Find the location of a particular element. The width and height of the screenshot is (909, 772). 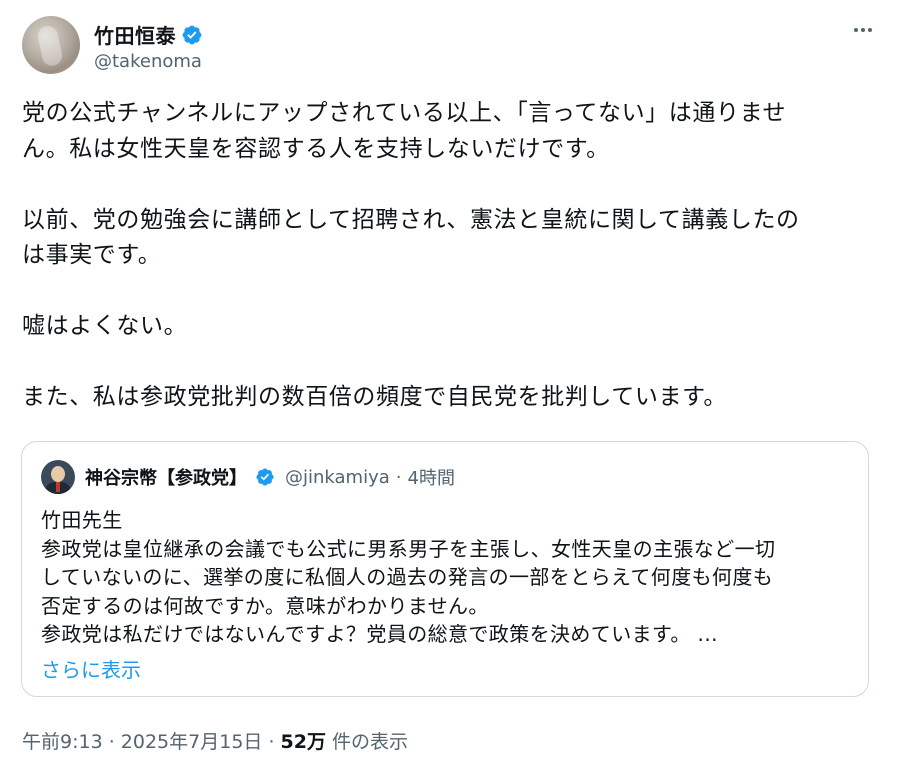

tweet-line: ん。私は女性天皇を容認する人を支持しないだけです。 is located at coordinates (316, 148).